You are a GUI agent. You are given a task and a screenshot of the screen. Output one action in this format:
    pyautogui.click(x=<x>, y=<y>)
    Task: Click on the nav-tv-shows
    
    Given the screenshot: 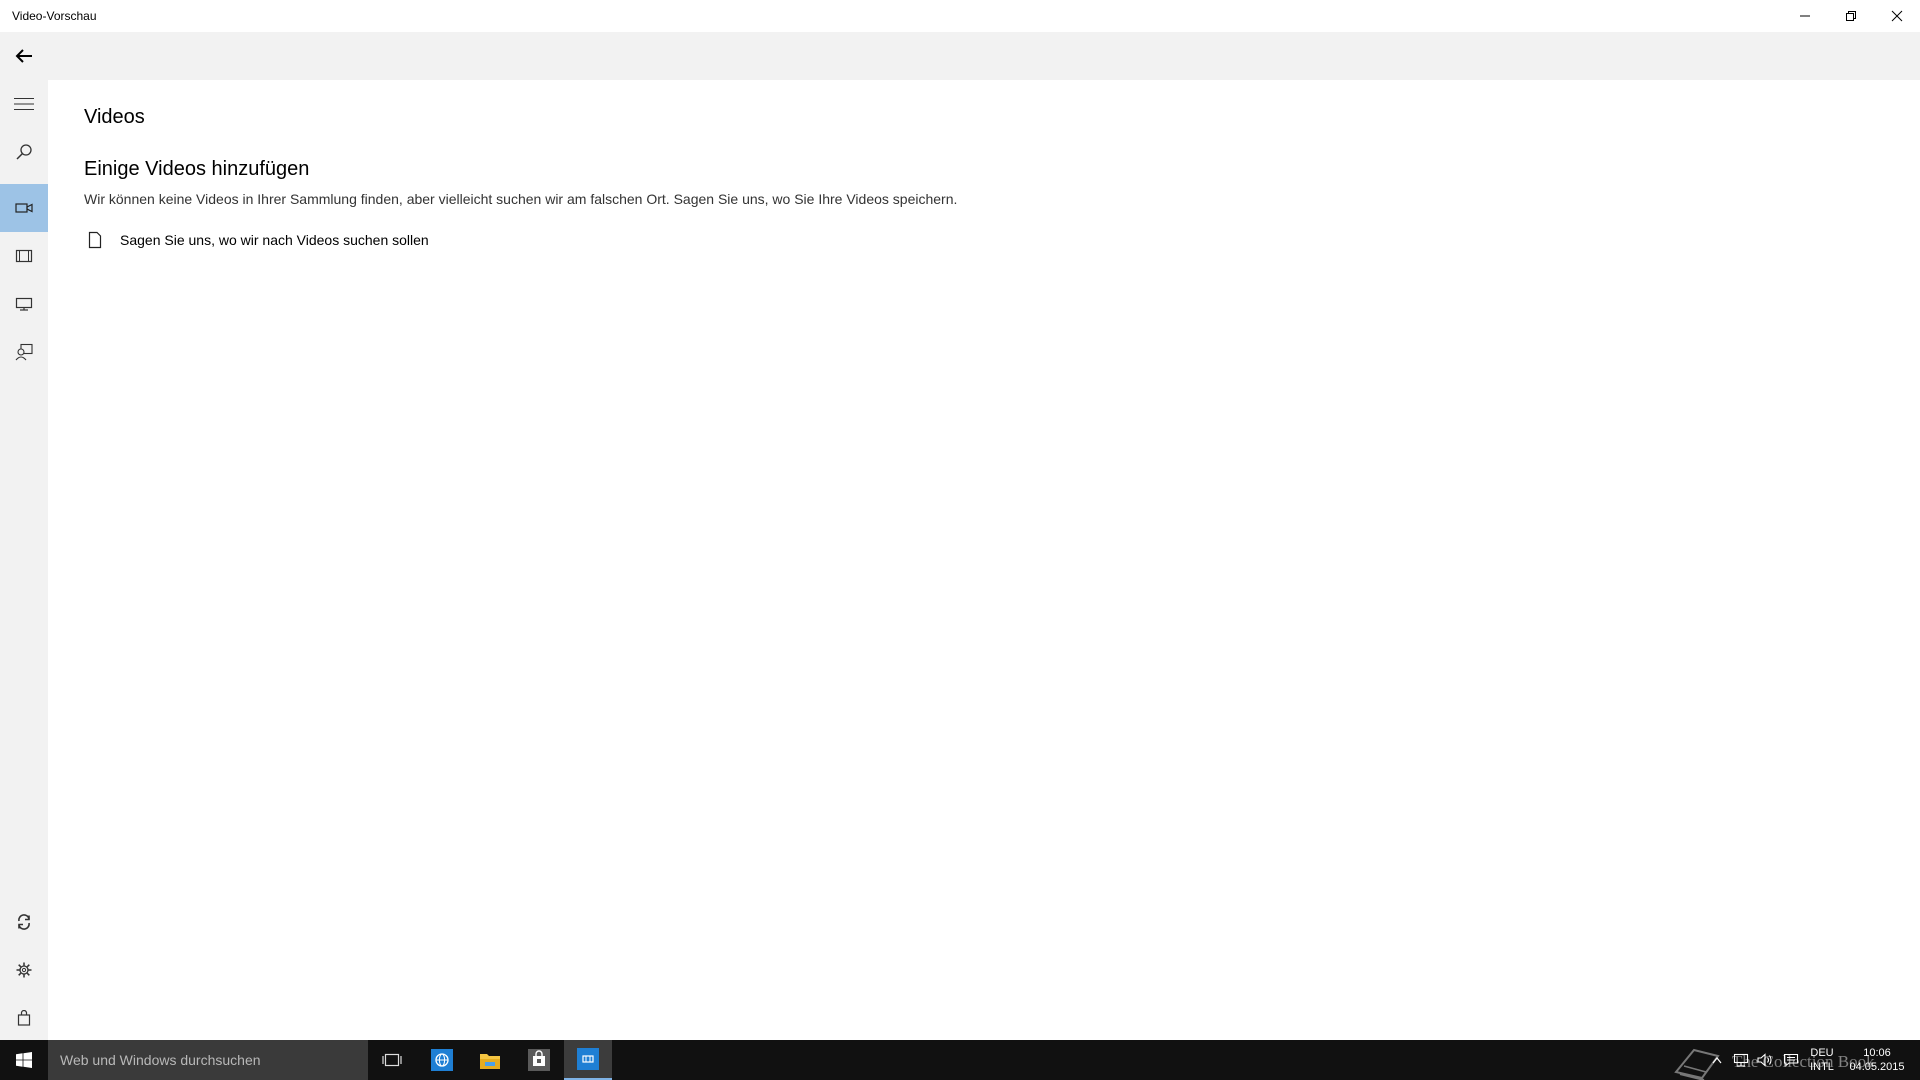 What is the action you would take?
    pyautogui.click(x=24, y=304)
    